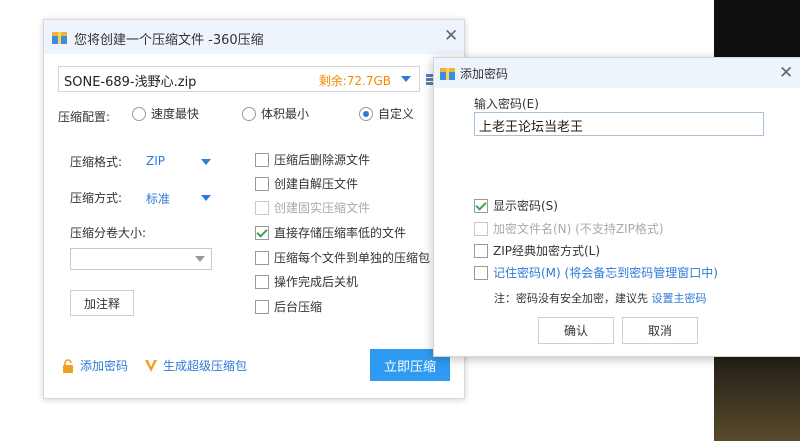  I want to click on set-master-password-link: 设置主密码, so click(679, 298).